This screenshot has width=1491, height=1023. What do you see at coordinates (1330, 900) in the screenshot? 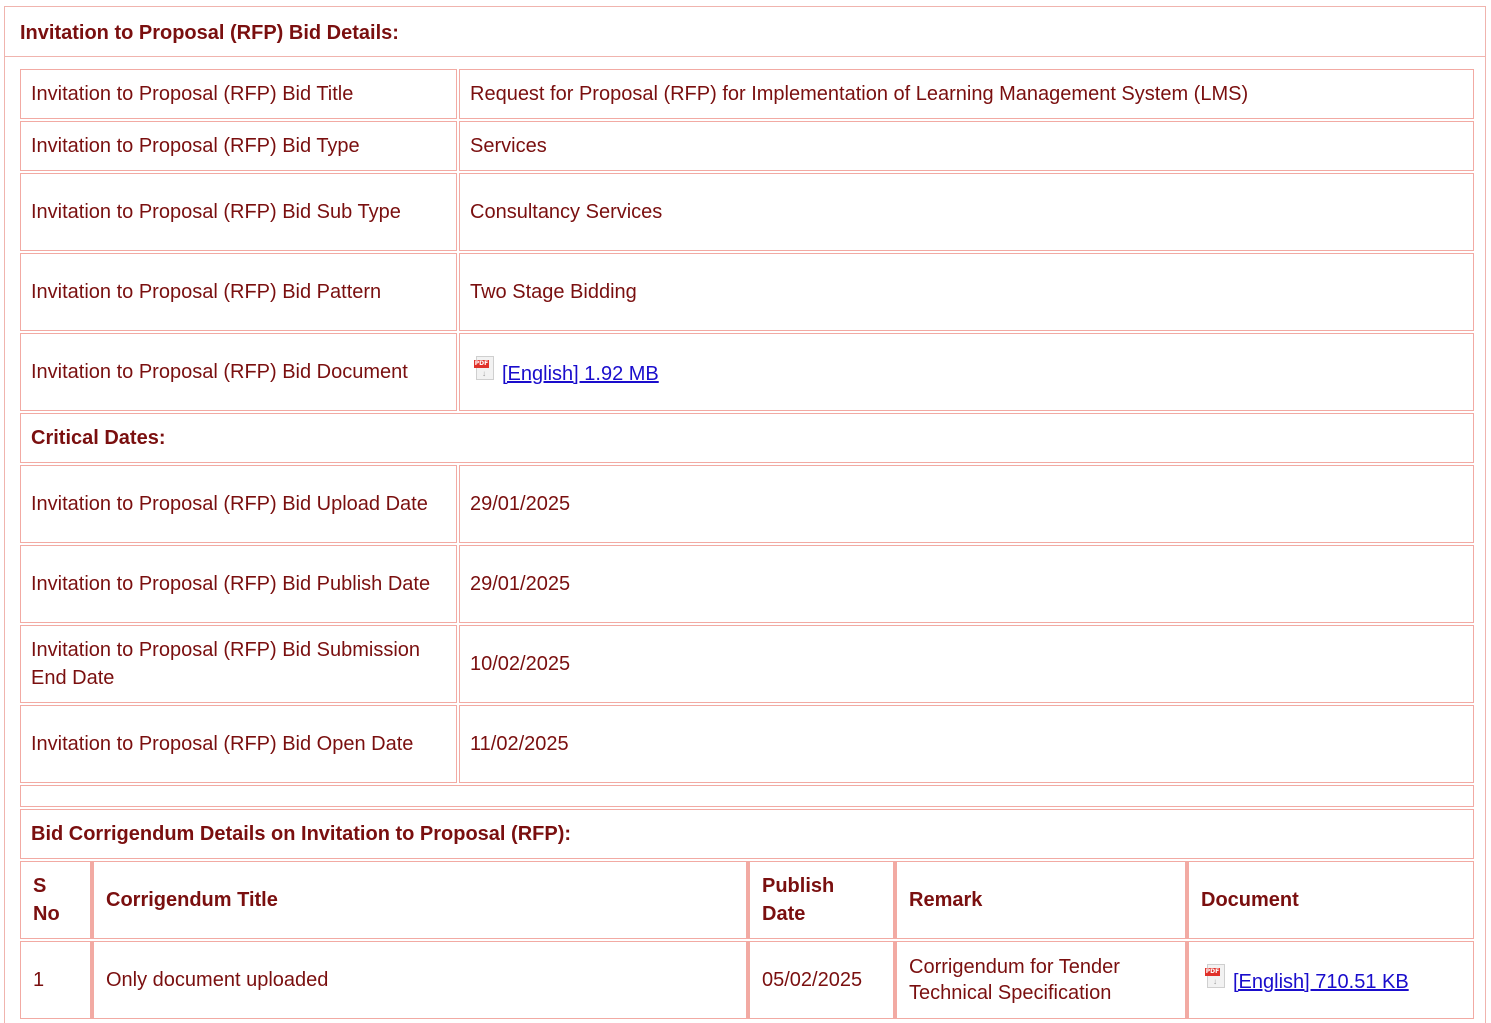
I see `col-header-document: Document` at bounding box center [1330, 900].